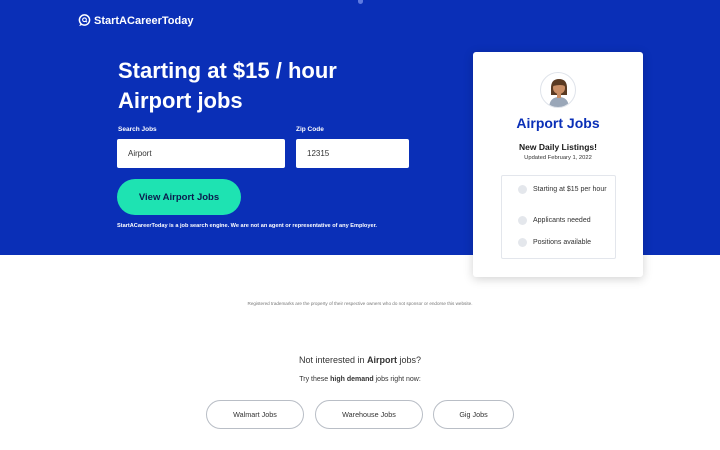 This screenshot has width=720, height=450. I want to click on top-indicator, so click(360, 2).